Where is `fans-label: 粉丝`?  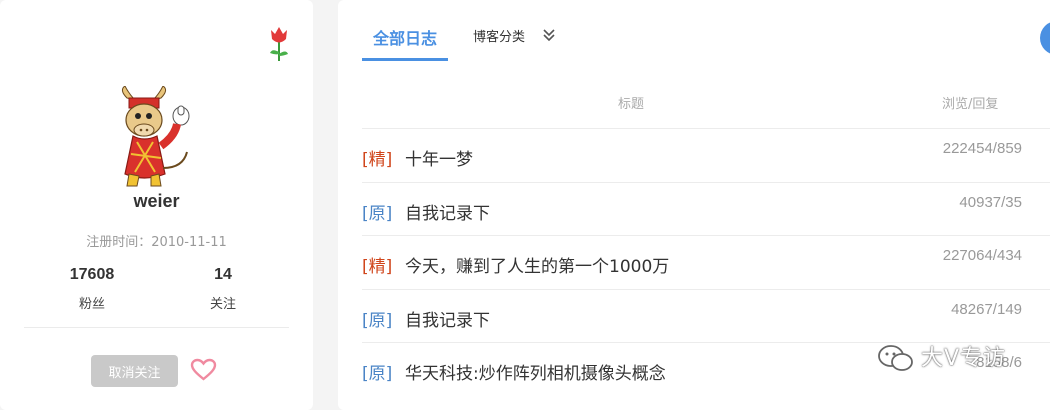 fans-label: 粉丝 is located at coordinates (91, 304).